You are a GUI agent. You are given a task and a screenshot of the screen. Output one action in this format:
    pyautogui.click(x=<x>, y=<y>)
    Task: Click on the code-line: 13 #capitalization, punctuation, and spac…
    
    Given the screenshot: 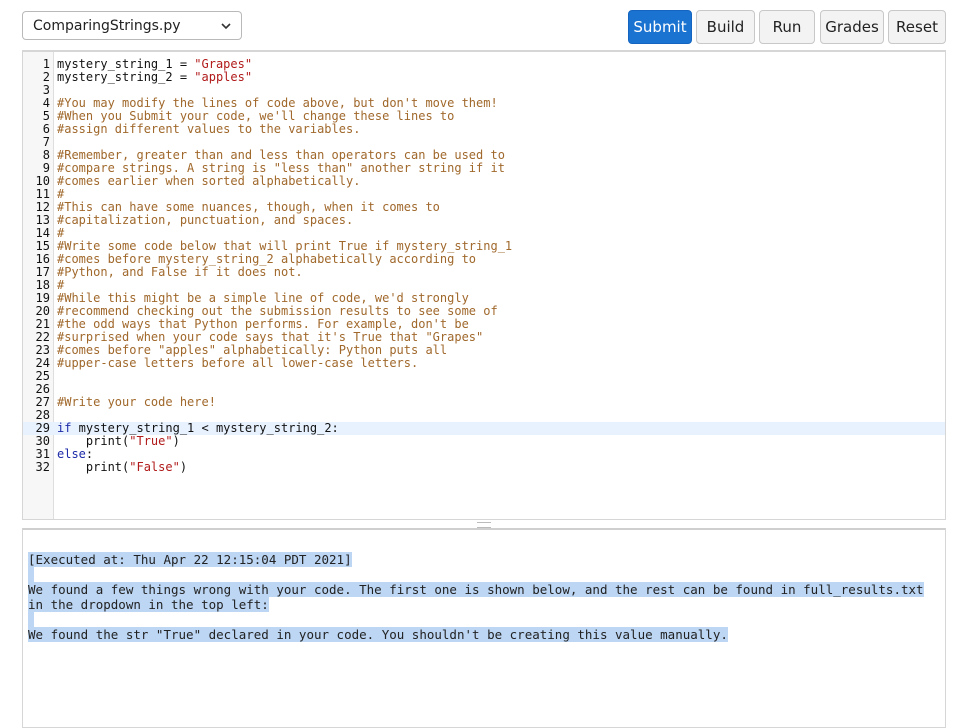 What is the action you would take?
    pyautogui.click(x=484, y=220)
    